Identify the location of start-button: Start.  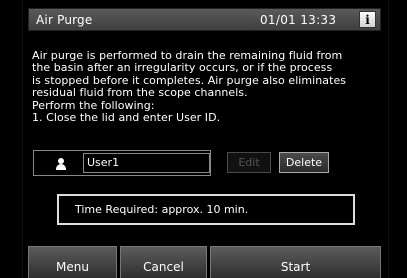
(295, 262).